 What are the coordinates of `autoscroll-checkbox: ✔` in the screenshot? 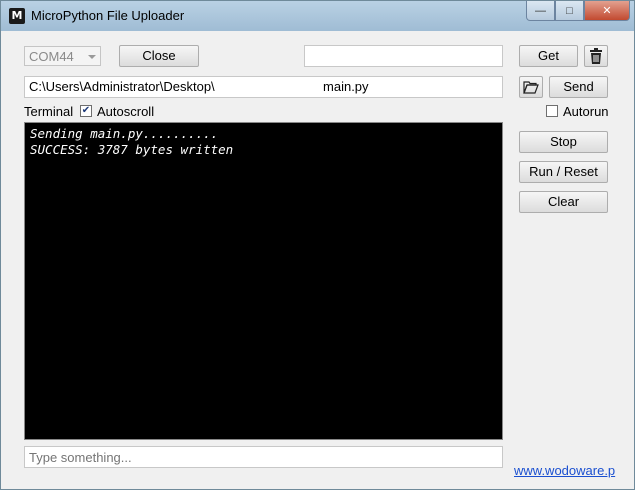 It's located at (86, 111).